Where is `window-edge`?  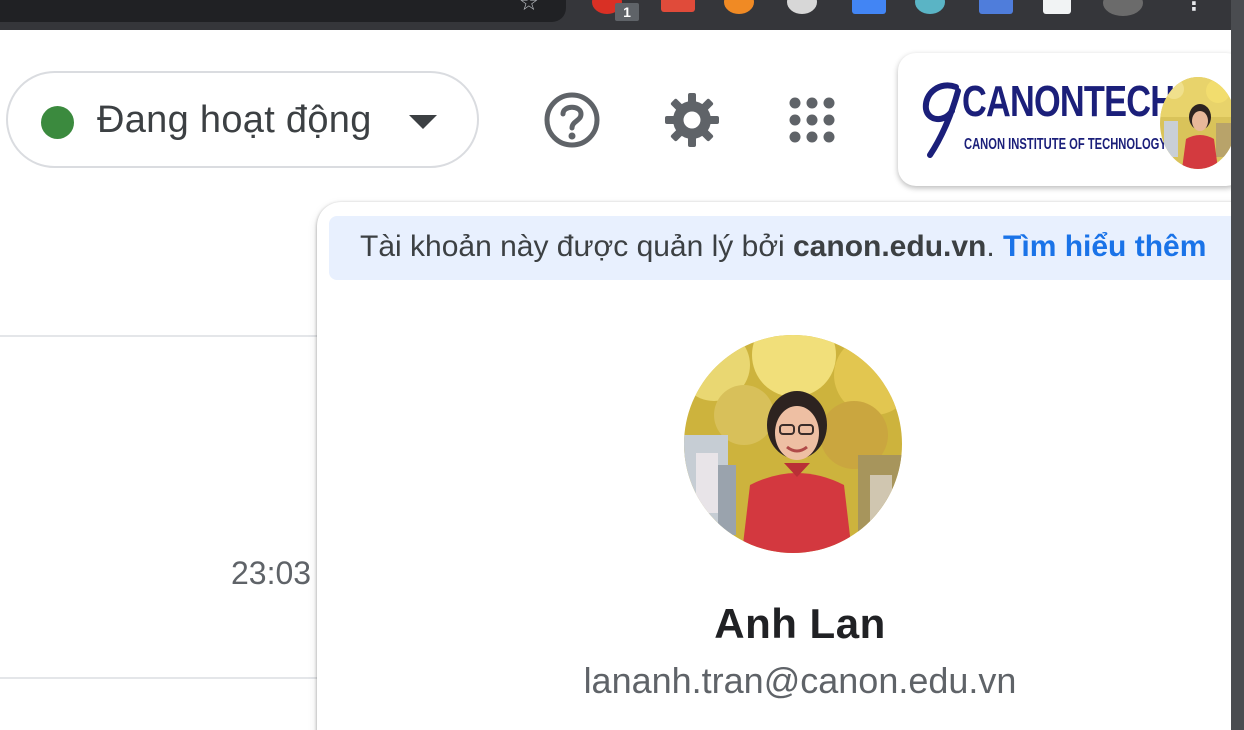 window-edge is located at coordinates (1237, 365).